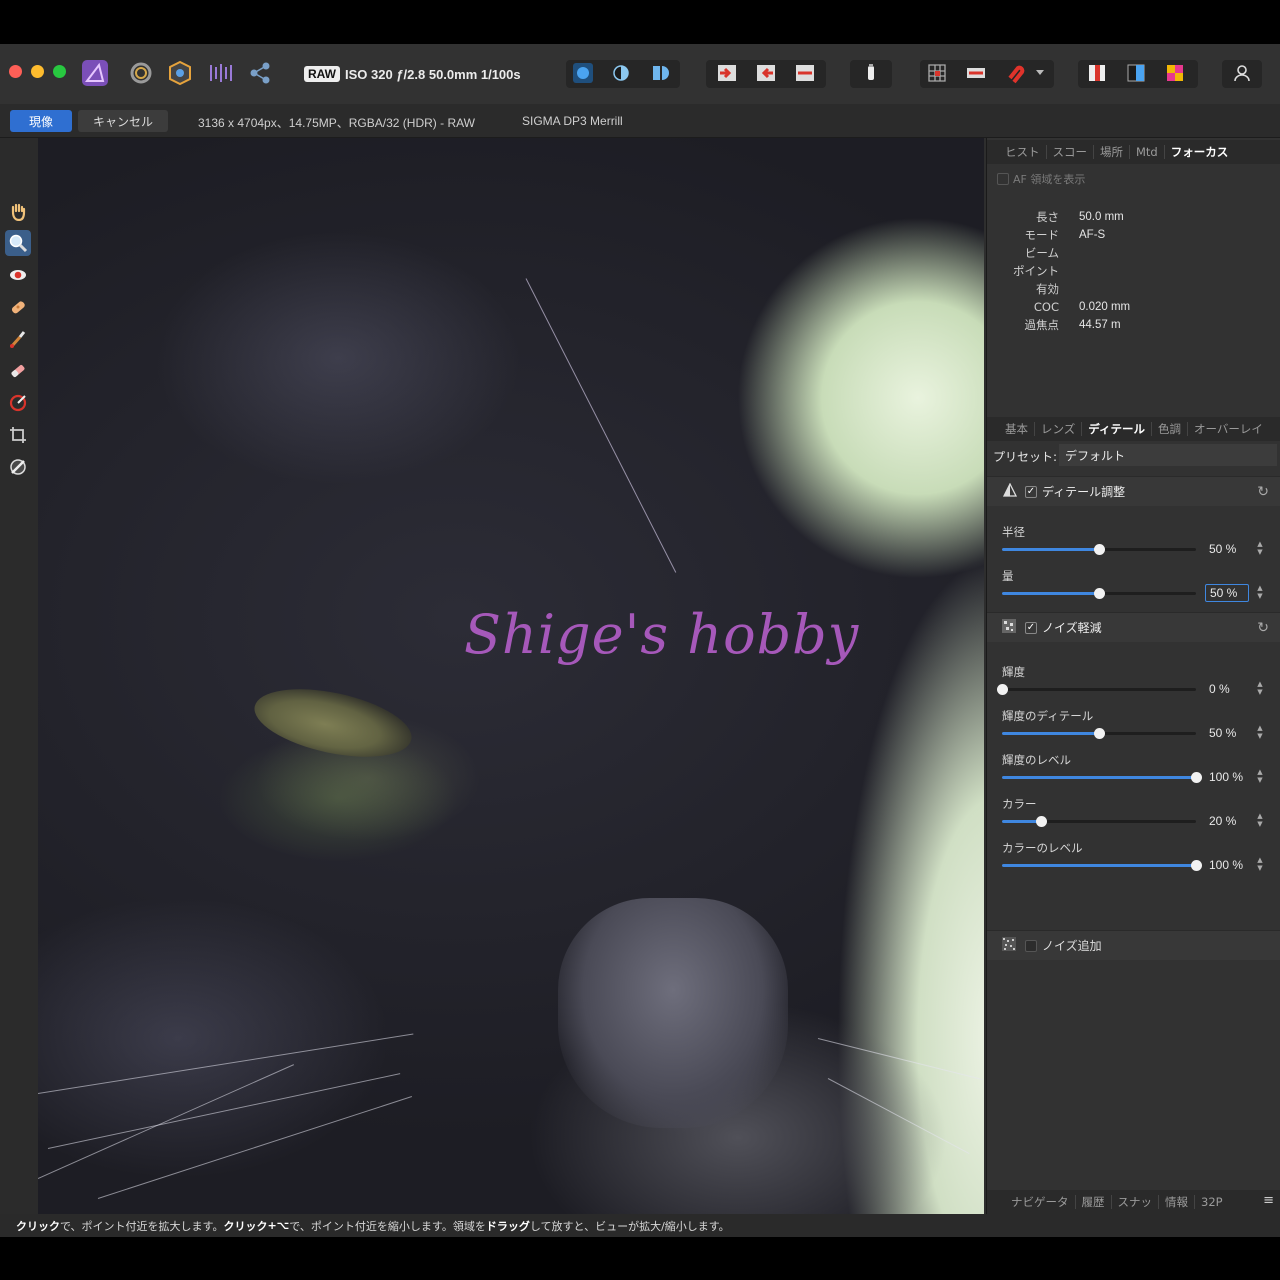 This screenshot has height=1280, width=1280. Describe the element at coordinates (662, 634) in the screenshot. I see `watermark-text: Shige's hobby` at that location.